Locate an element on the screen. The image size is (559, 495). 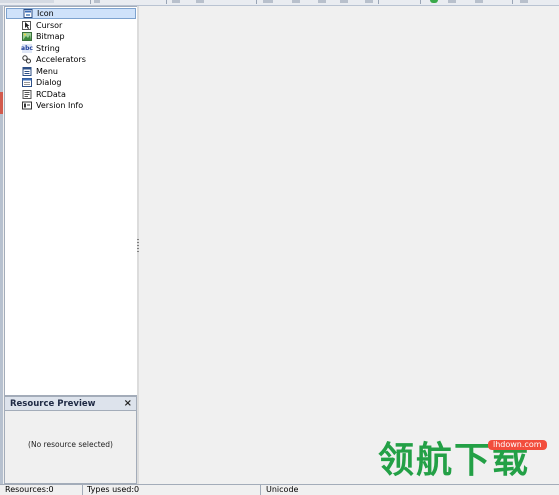
tree-item-label: Menu is located at coordinates (47, 71).